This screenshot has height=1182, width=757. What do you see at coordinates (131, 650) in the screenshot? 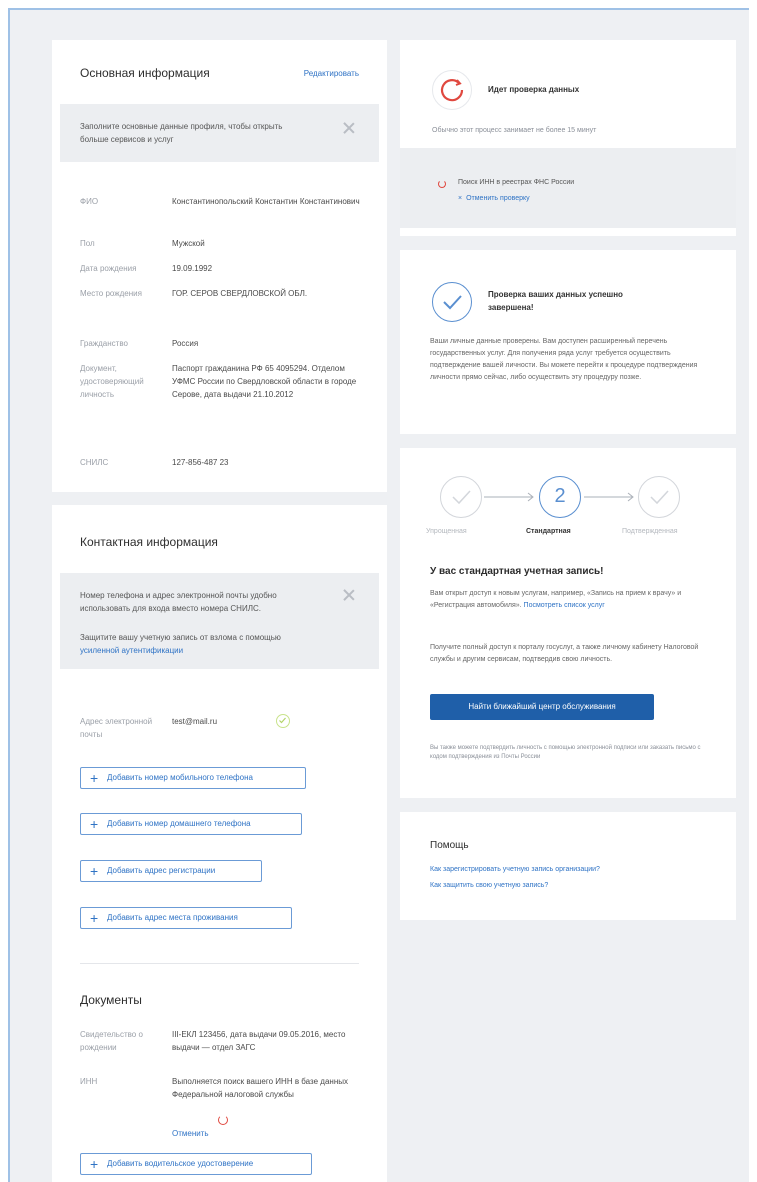
I see `strong-auth-link: усиленной аутентификации` at bounding box center [131, 650].